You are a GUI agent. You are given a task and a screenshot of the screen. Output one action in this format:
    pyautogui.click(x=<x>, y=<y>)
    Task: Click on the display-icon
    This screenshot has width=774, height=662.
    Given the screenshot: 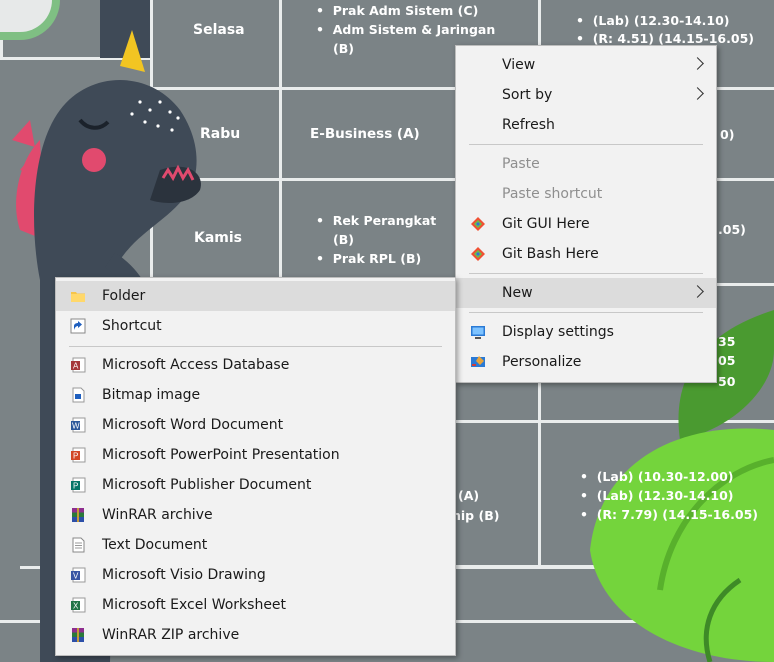 What is the action you would take?
    pyautogui.click(x=478, y=332)
    